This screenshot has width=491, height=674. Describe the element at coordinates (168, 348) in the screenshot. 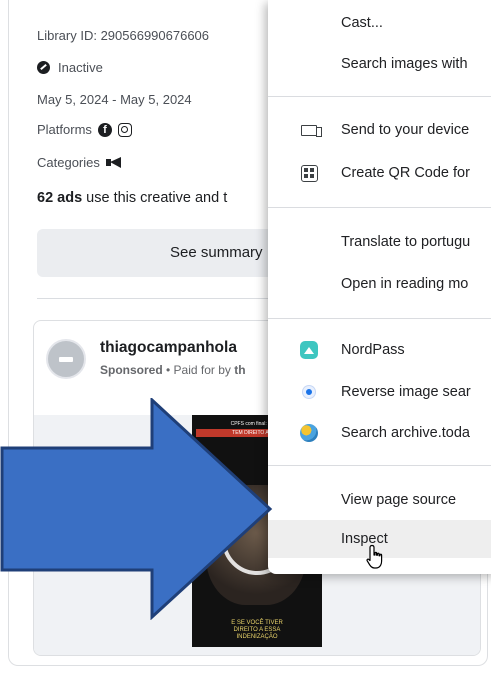

I see `advertiser-name: thiagocampanhola` at that location.